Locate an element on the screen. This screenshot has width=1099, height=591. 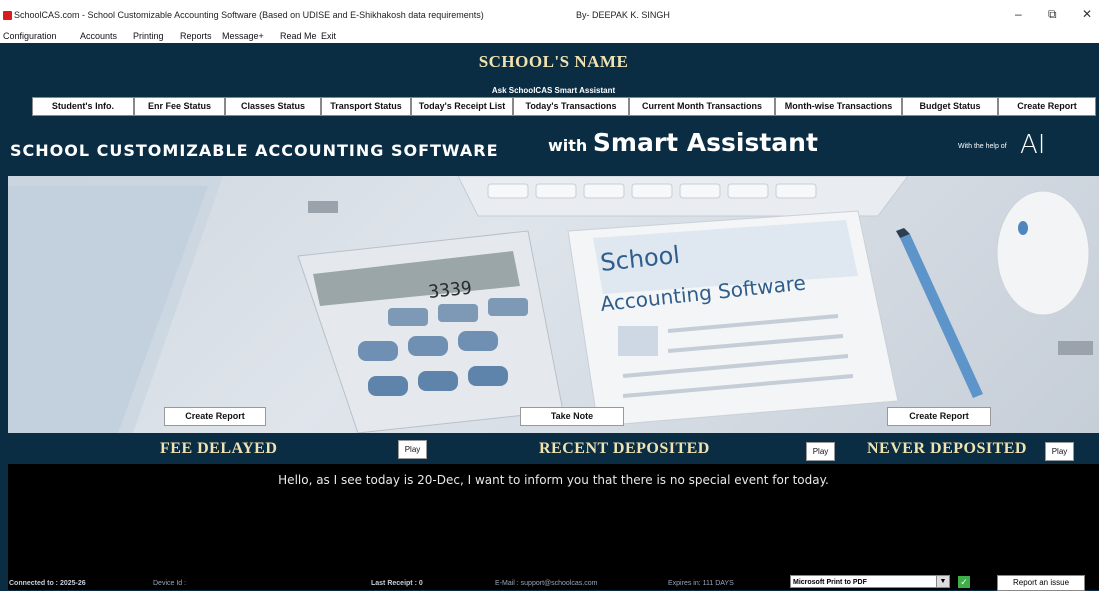
pen-icon is located at coordinates (939, 313).